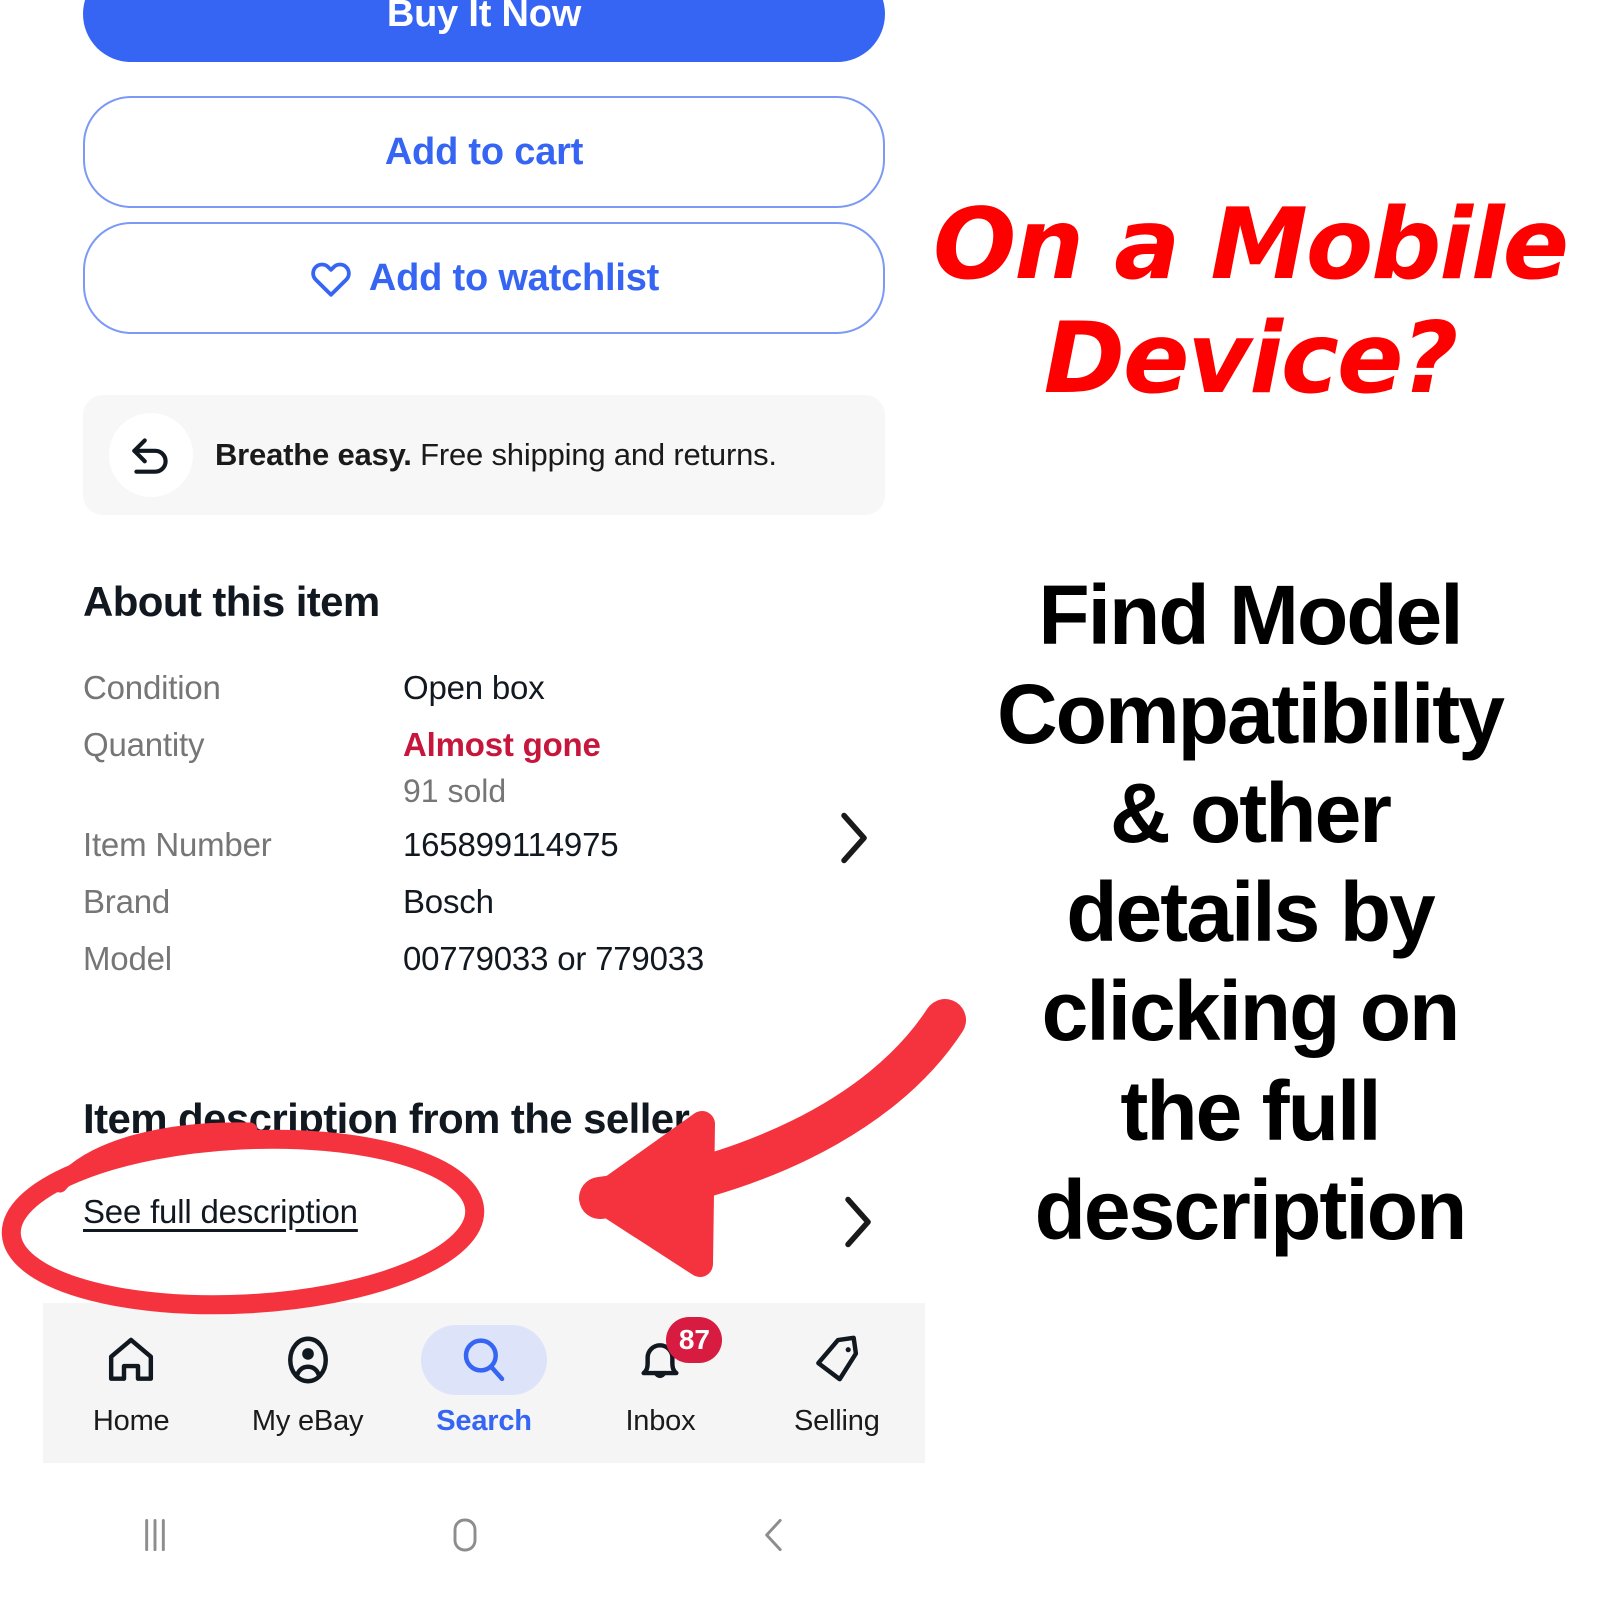  Describe the element at coordinates (308, 1360) in the screenshot. I see `account-circle-icon` at that location.